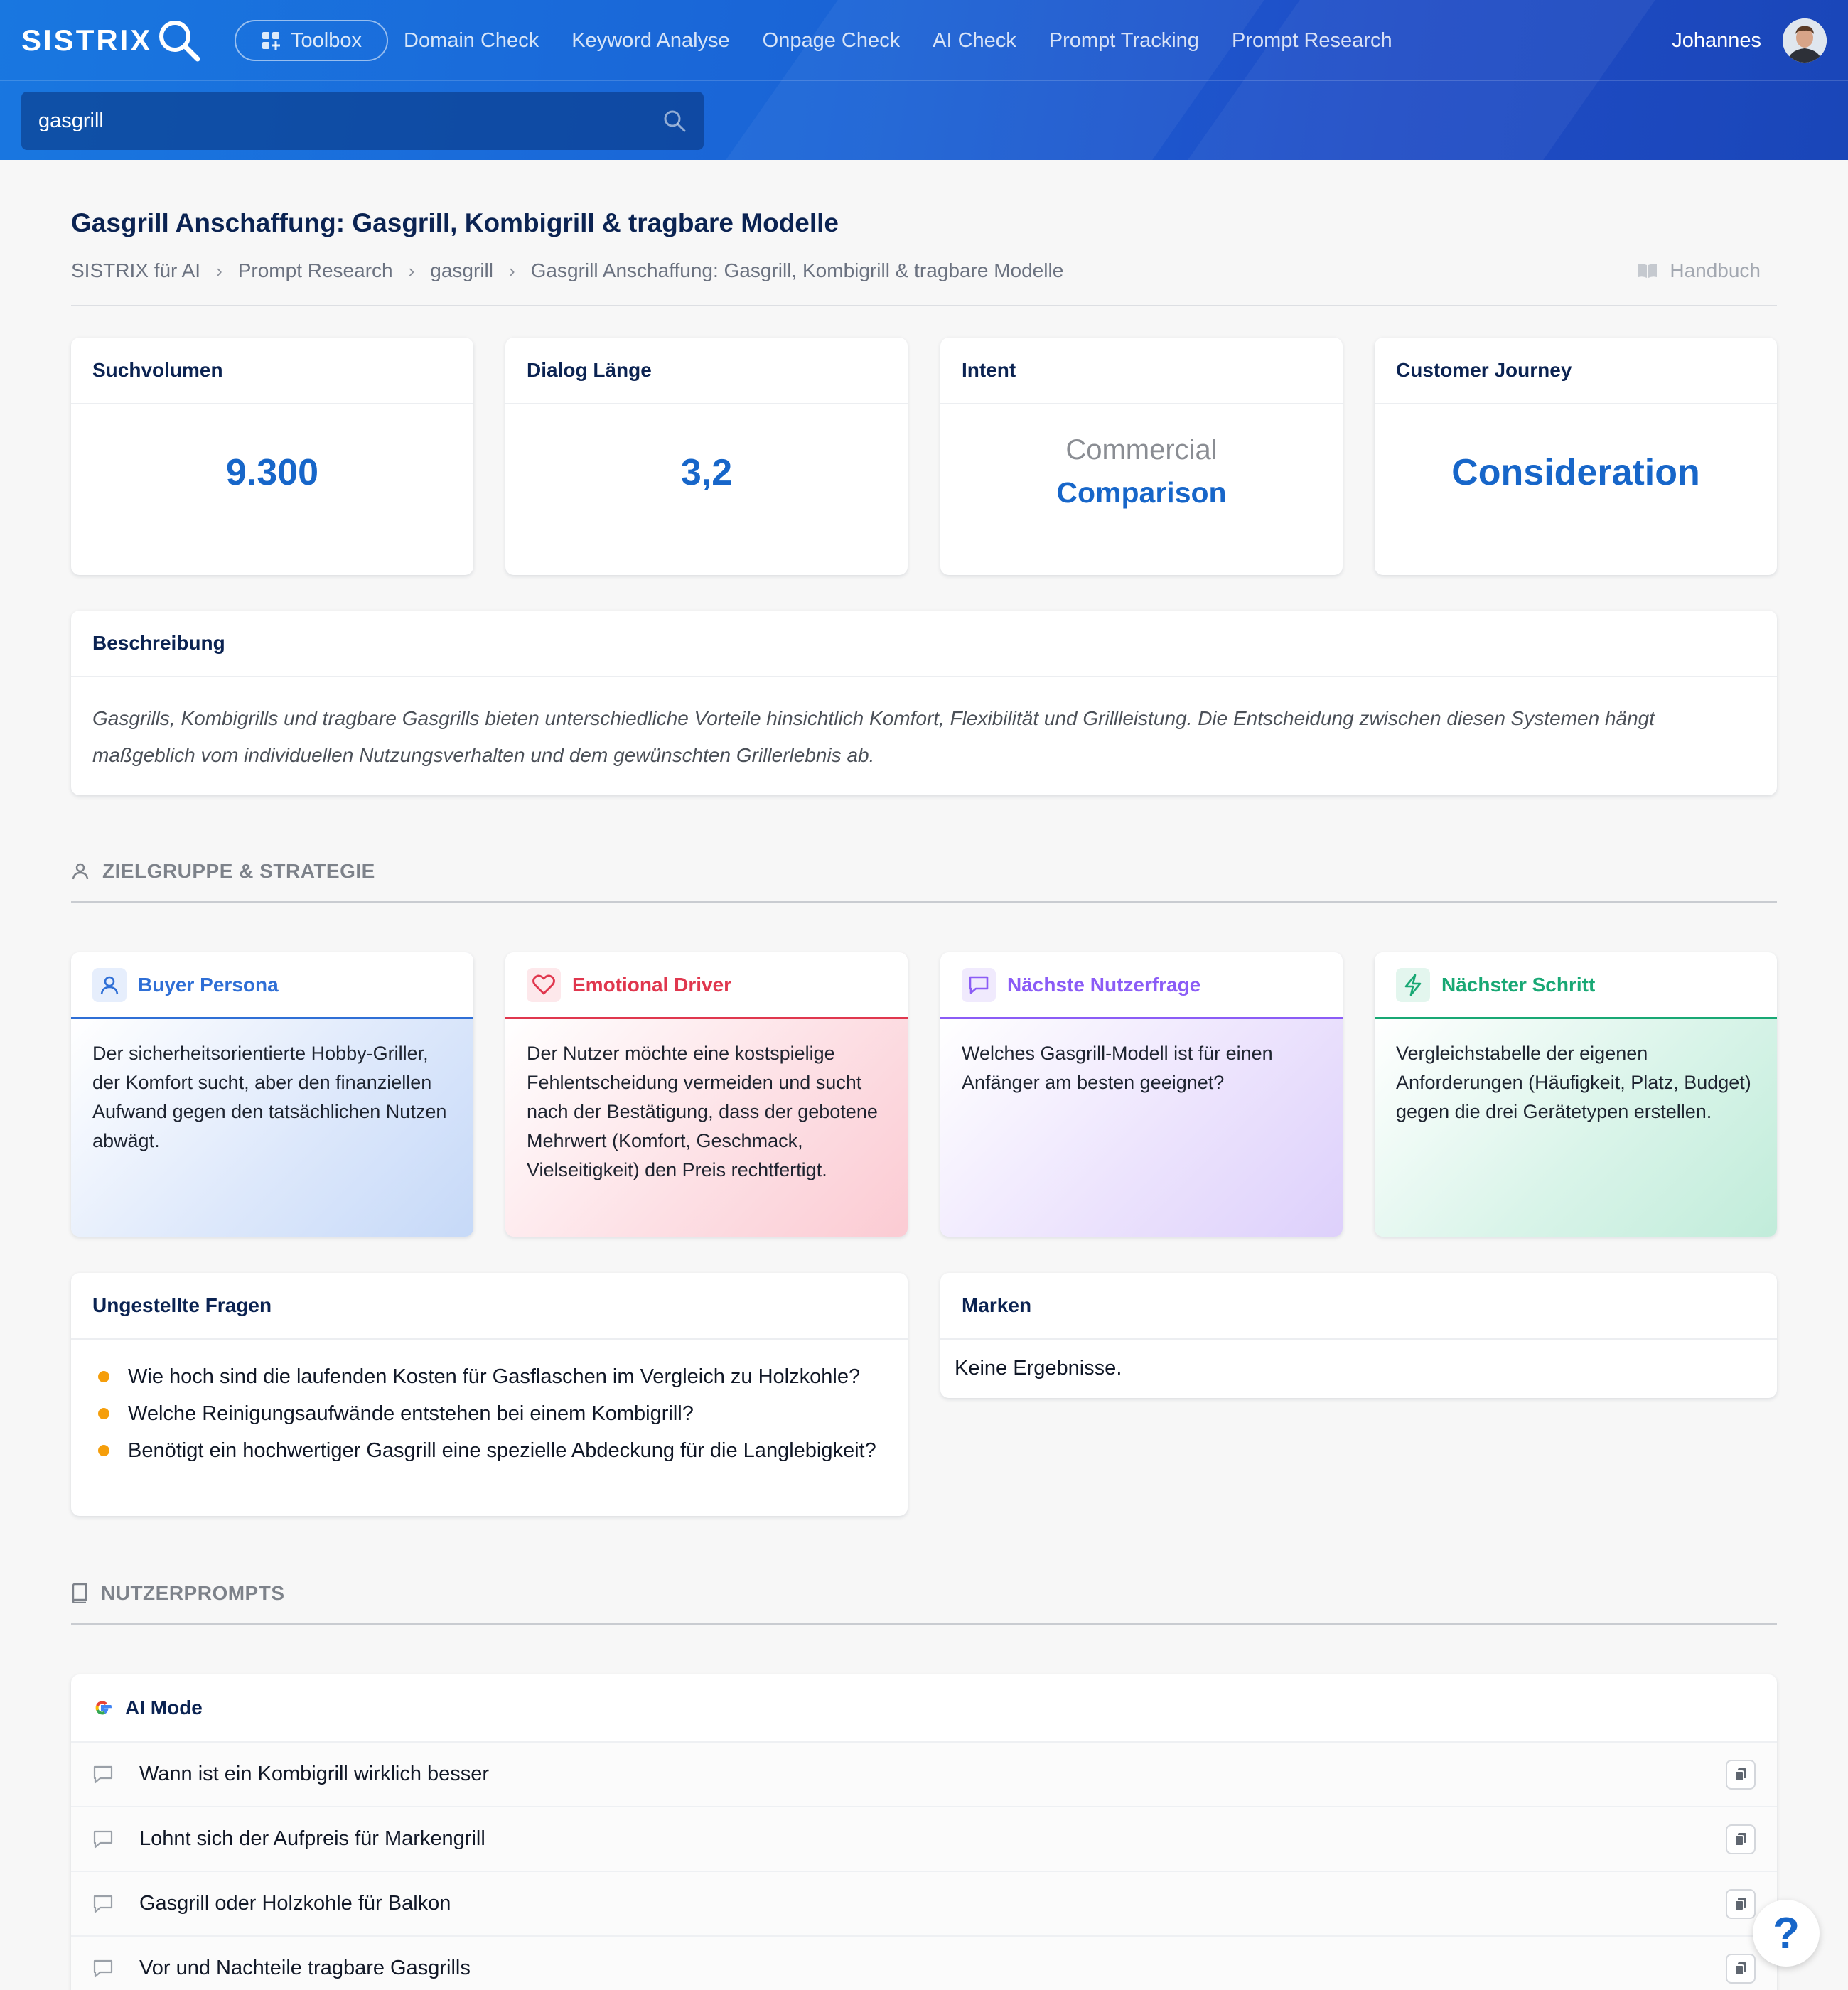 This screenshot has height=1990, width=1848. I want to click on user-menu: Johannes, so click(1750, 41).